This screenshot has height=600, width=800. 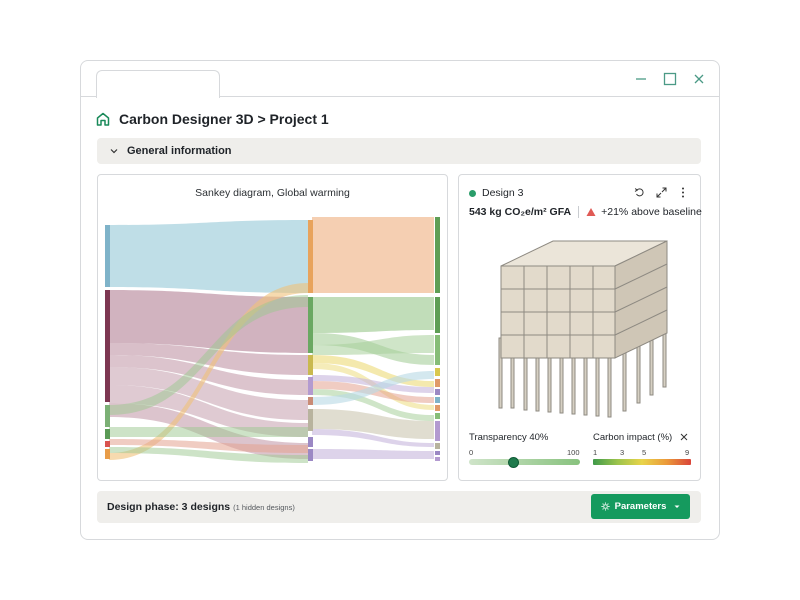 I want to click on carbon-metric: 543 kg CO₂e/m² GFA, so click(x=520, y=212).